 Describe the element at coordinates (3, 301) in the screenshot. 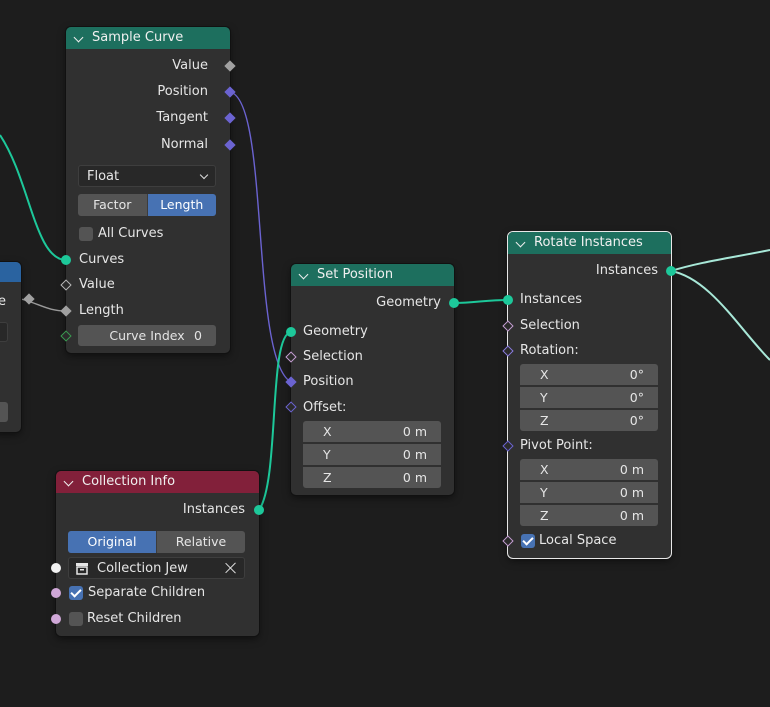

I see `partial-socket-label: e` at that location.